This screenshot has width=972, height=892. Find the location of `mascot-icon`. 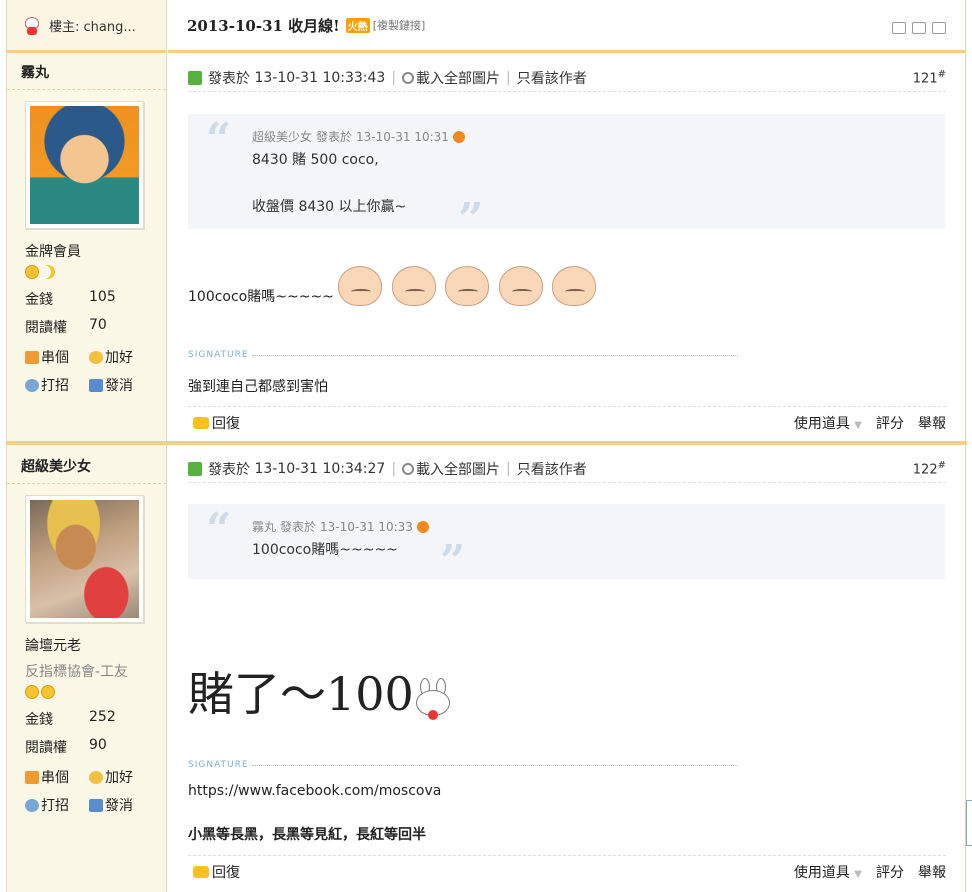

mascot-icon is located at coordinates (32, 25).